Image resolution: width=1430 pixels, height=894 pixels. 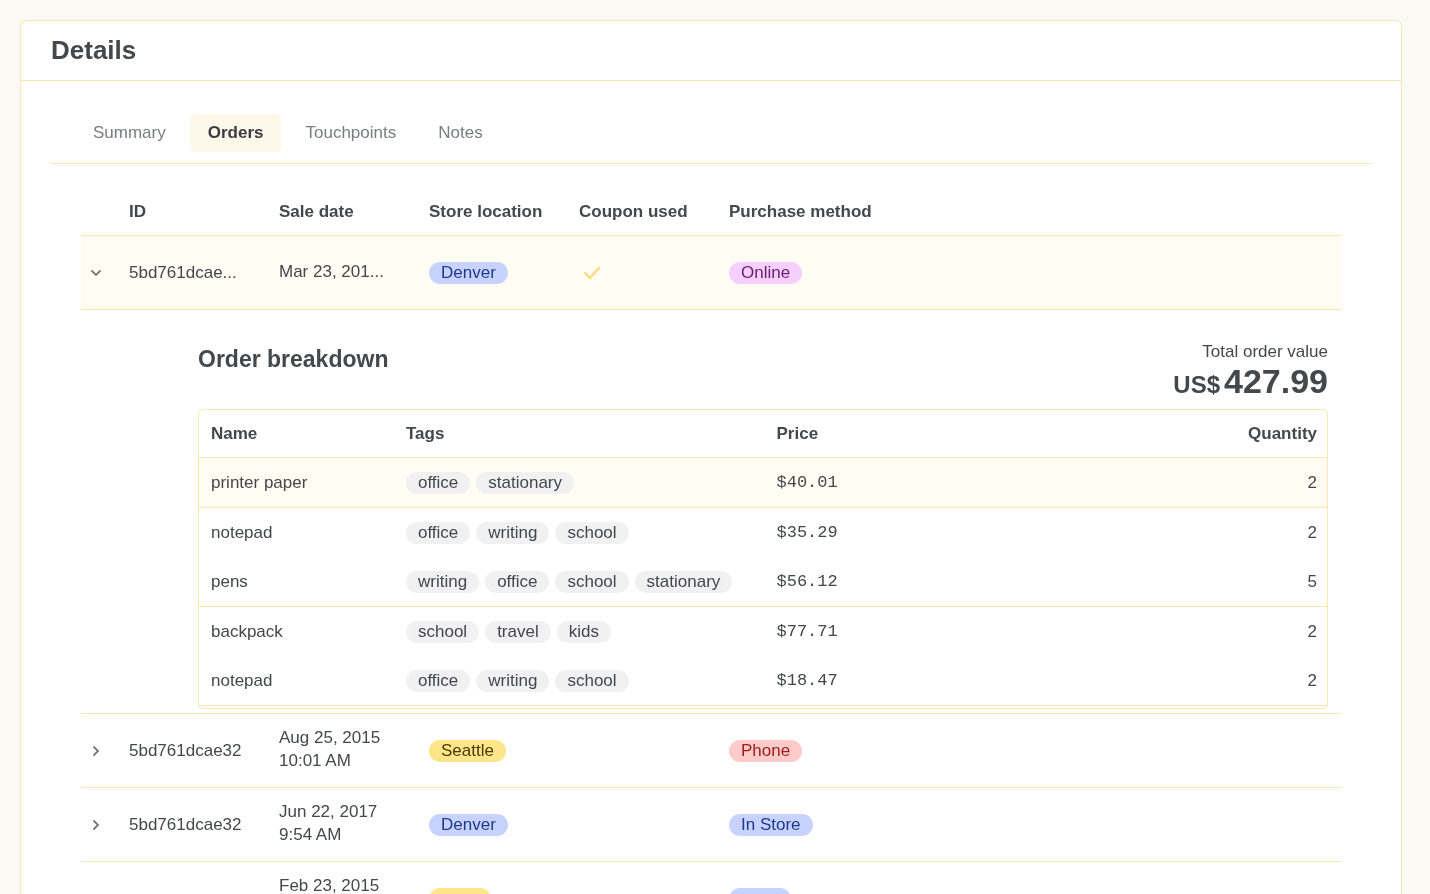 What do you see at coordinates (583, 631) in the screenshot?
I see `tag: kids` at bounding box center [583, 631].